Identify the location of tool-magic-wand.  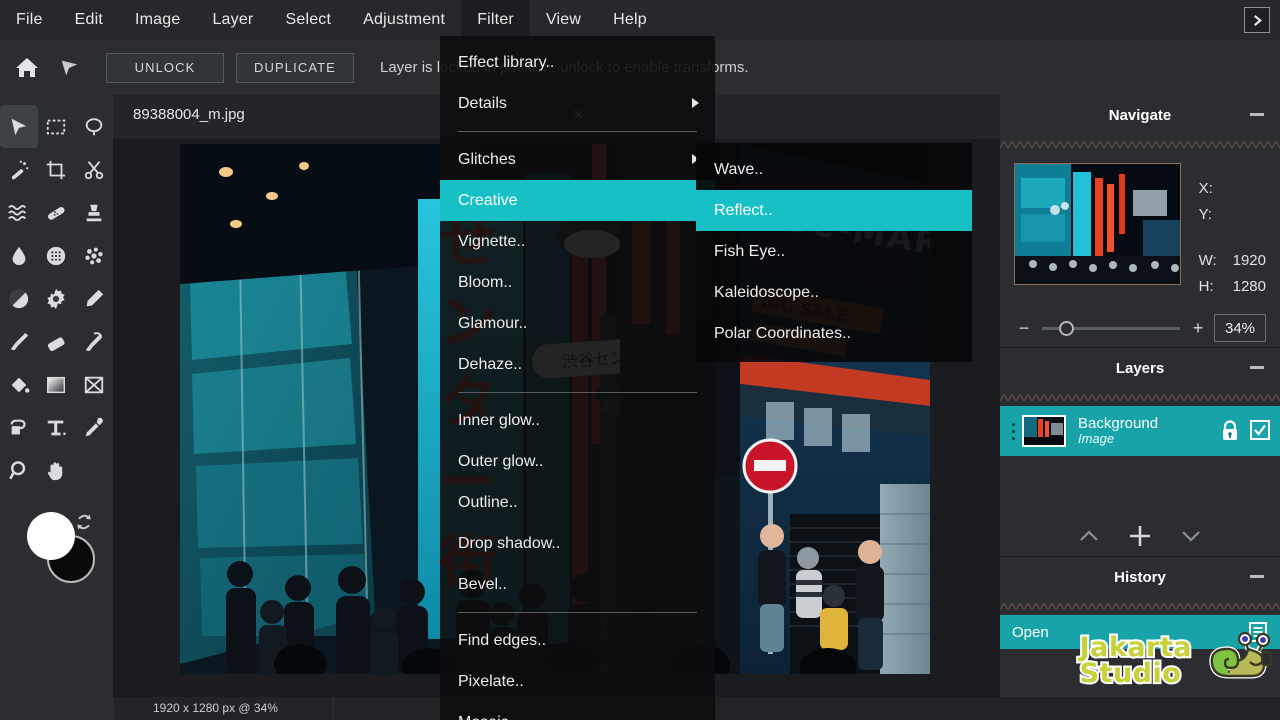
(19, 169).